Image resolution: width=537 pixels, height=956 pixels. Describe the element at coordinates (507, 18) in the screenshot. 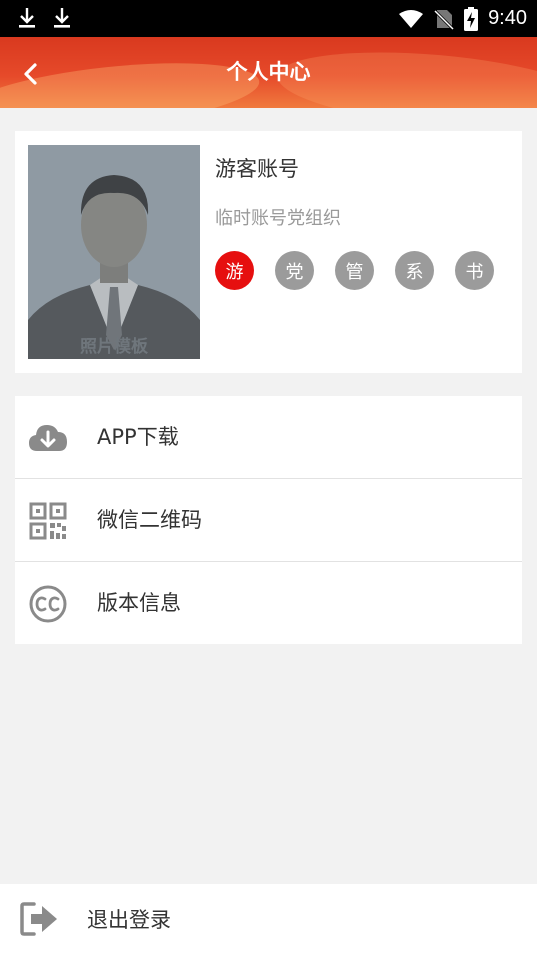

I see `status-time: 9:40` at that location.